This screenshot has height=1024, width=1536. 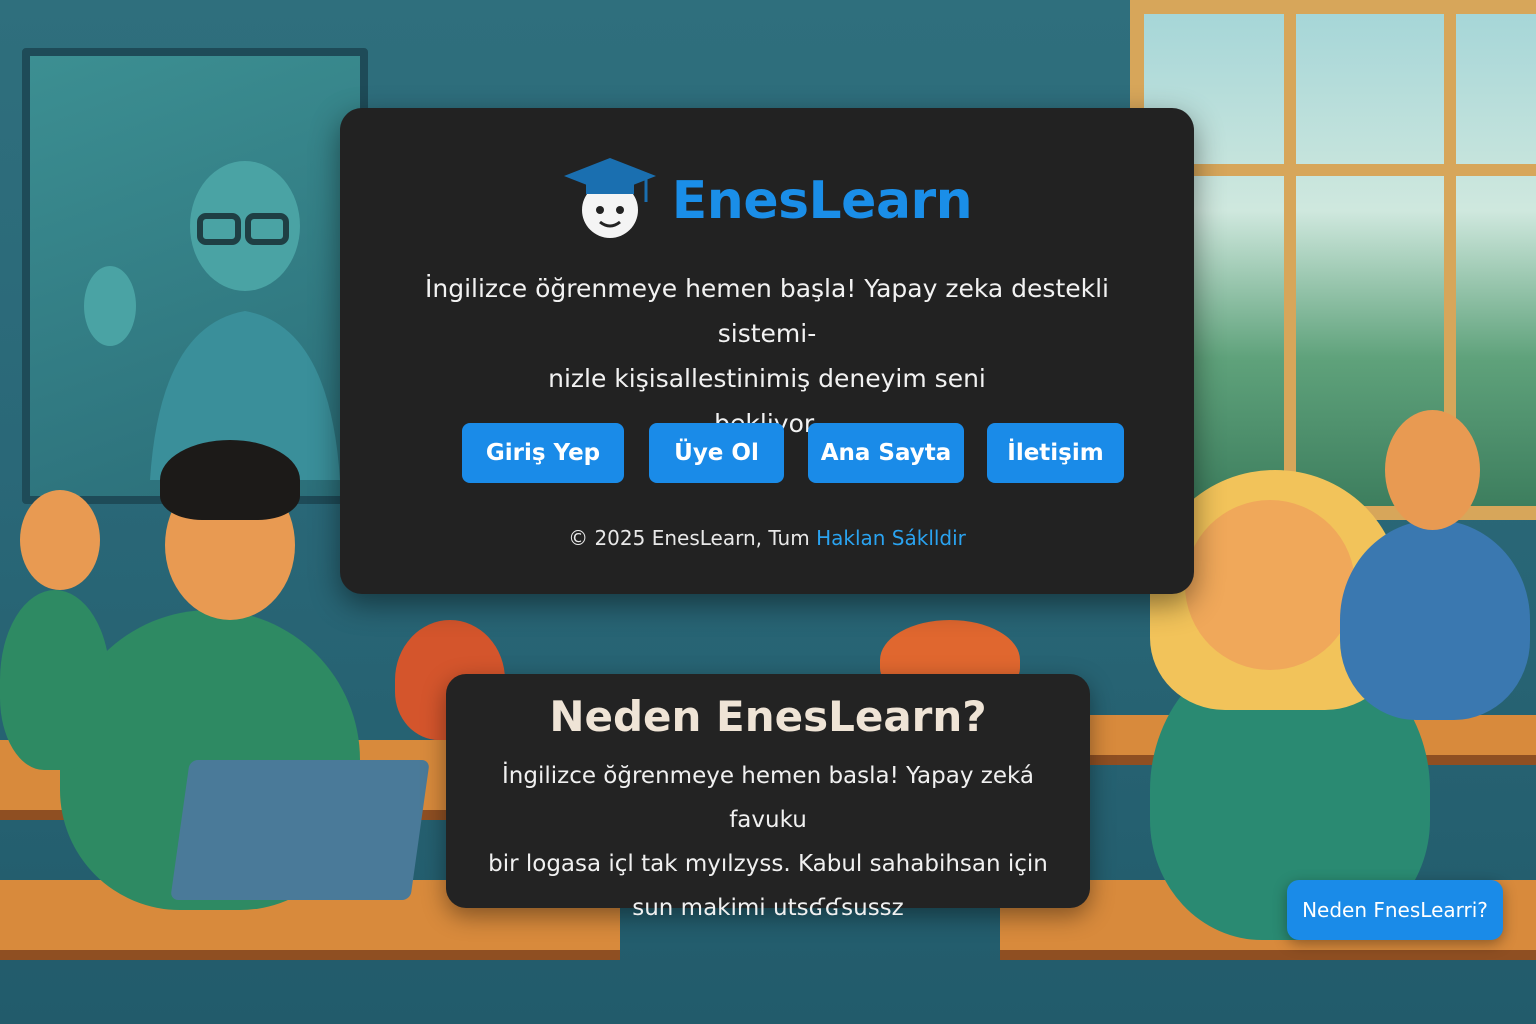 I want to click on laptop, so click(x=300, y=830).